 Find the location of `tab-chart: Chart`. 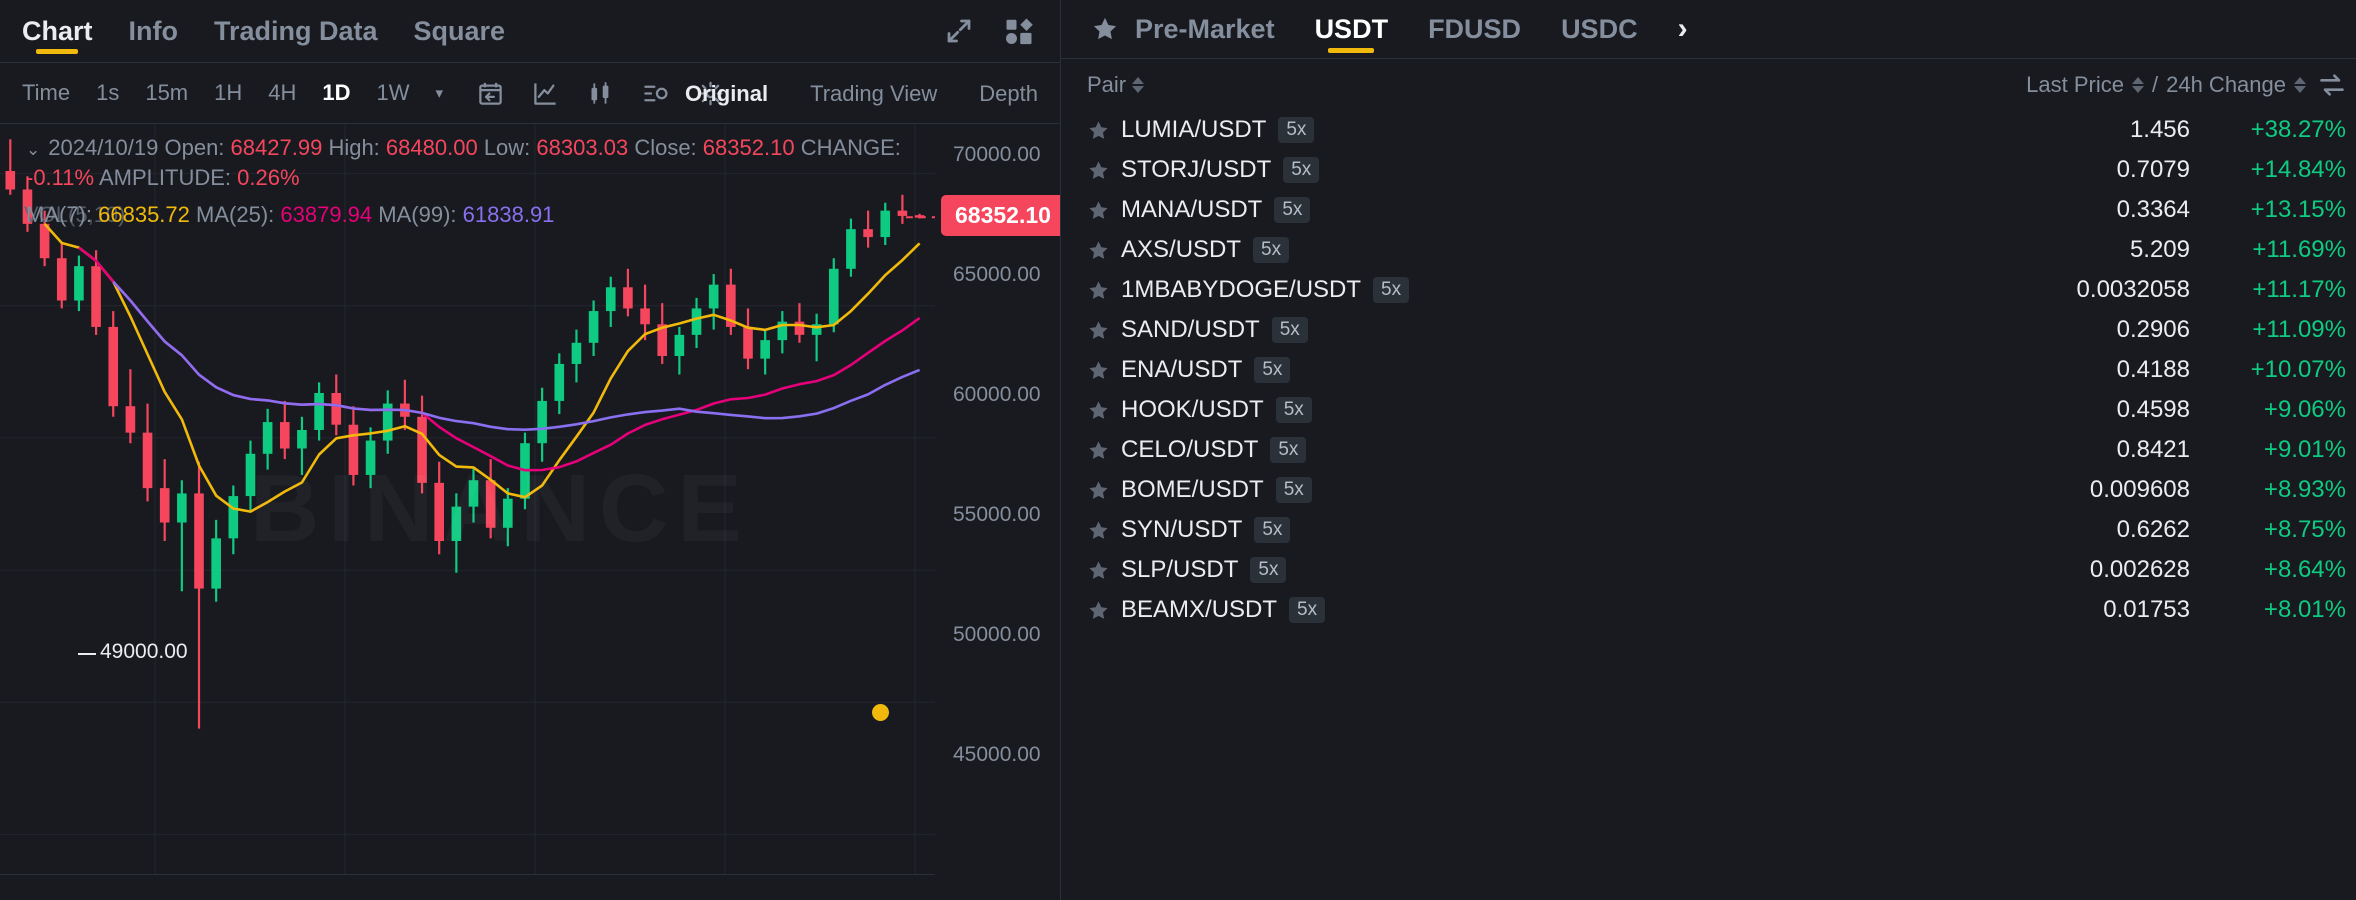

tab-chart: Chart is located at coordinates (57, 31).